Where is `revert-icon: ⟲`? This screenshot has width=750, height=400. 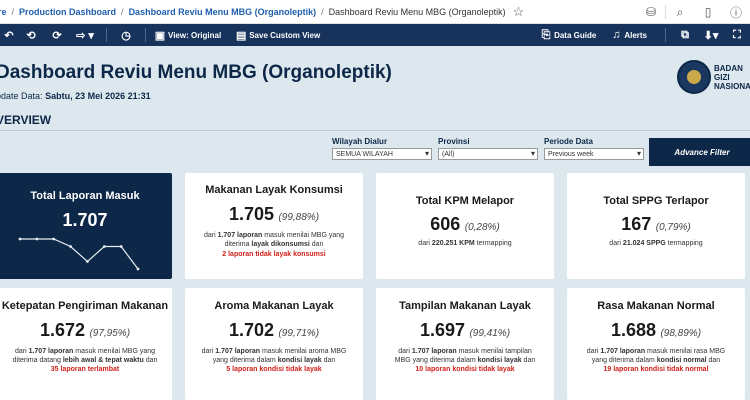 revert-icon: ⟲ is located at coordinates (31, 35).